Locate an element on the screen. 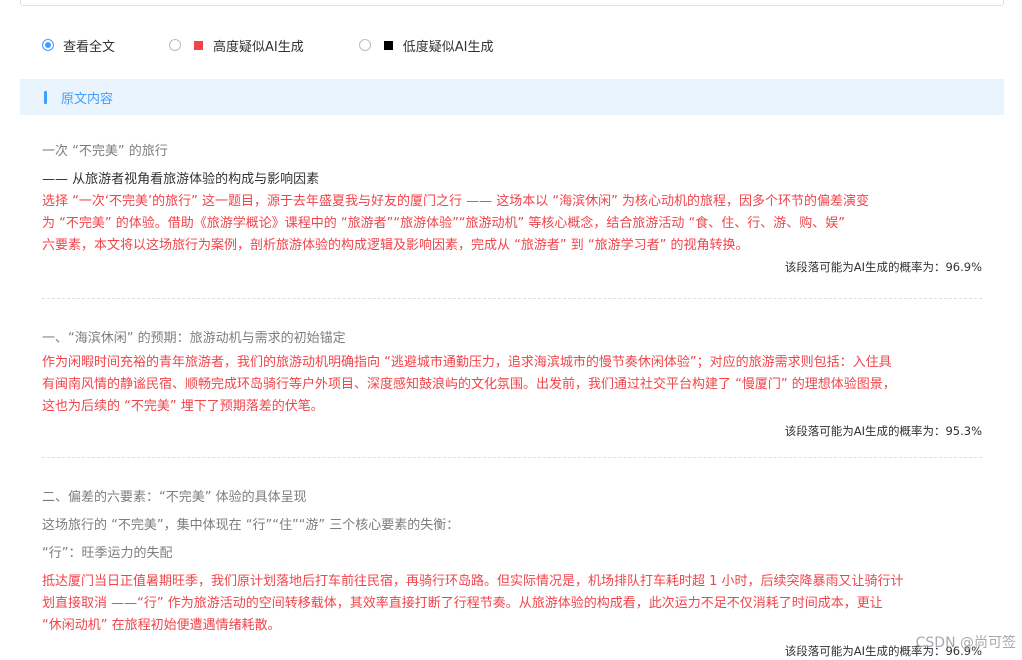  ai-probability-label: 该段落可能为AI生成的概率为：95.3% is located at coordinates (883, 431).